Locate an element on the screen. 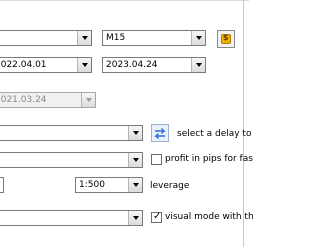 This screenshot has width=320, height=248. forward-date-picker: 2021.03.24 is located at coordinates (48, 100).